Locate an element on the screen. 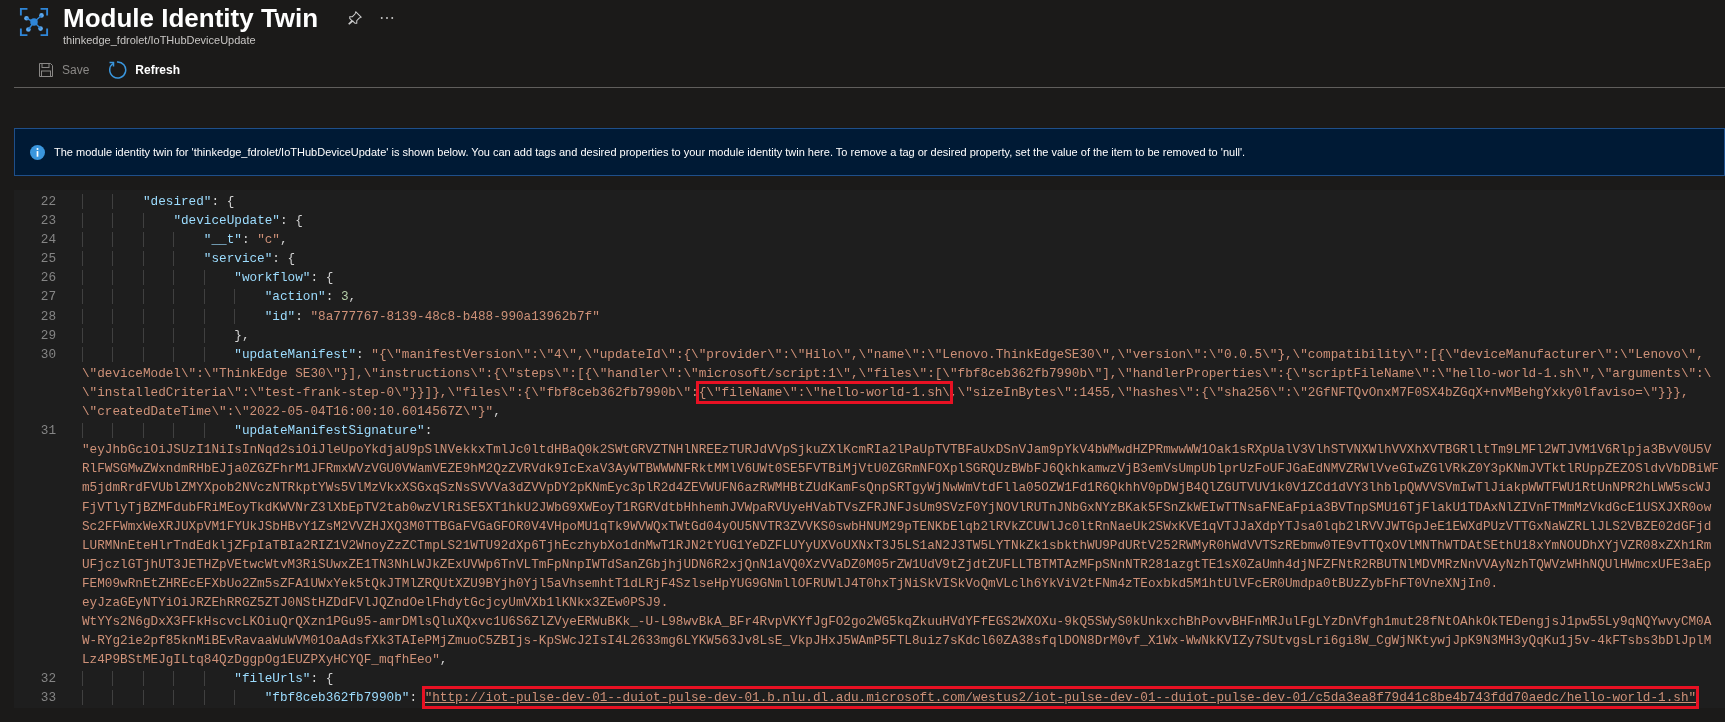  line-number: 33 is located at coordinates (48, 698).